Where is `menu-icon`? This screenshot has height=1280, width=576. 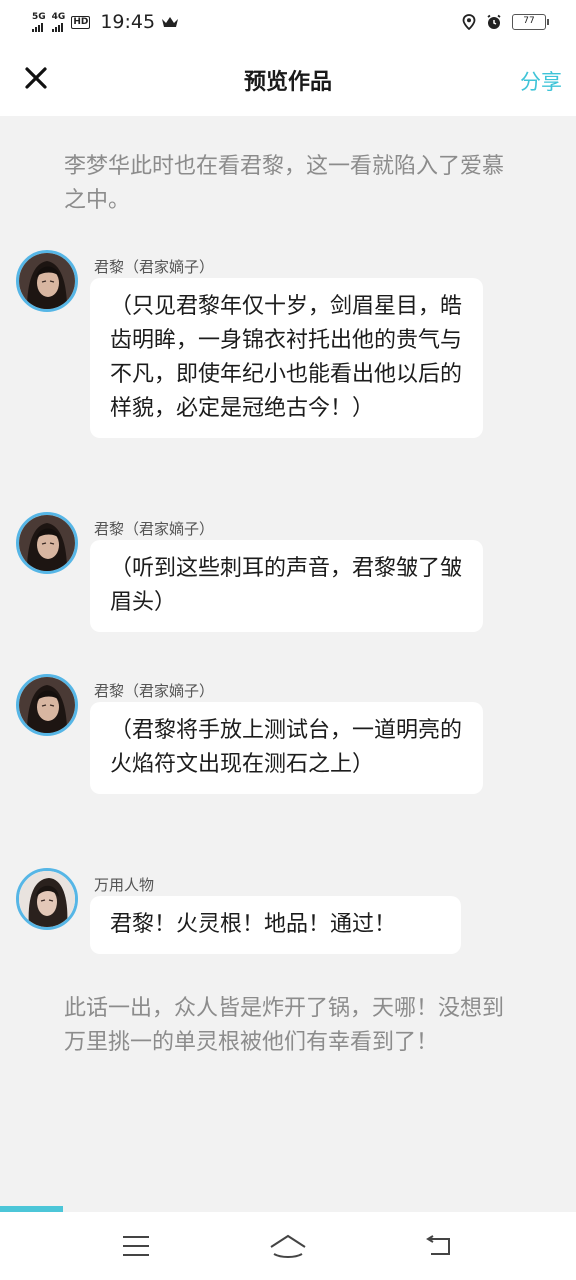 menu-icon is located at coordinates (136, 1246).